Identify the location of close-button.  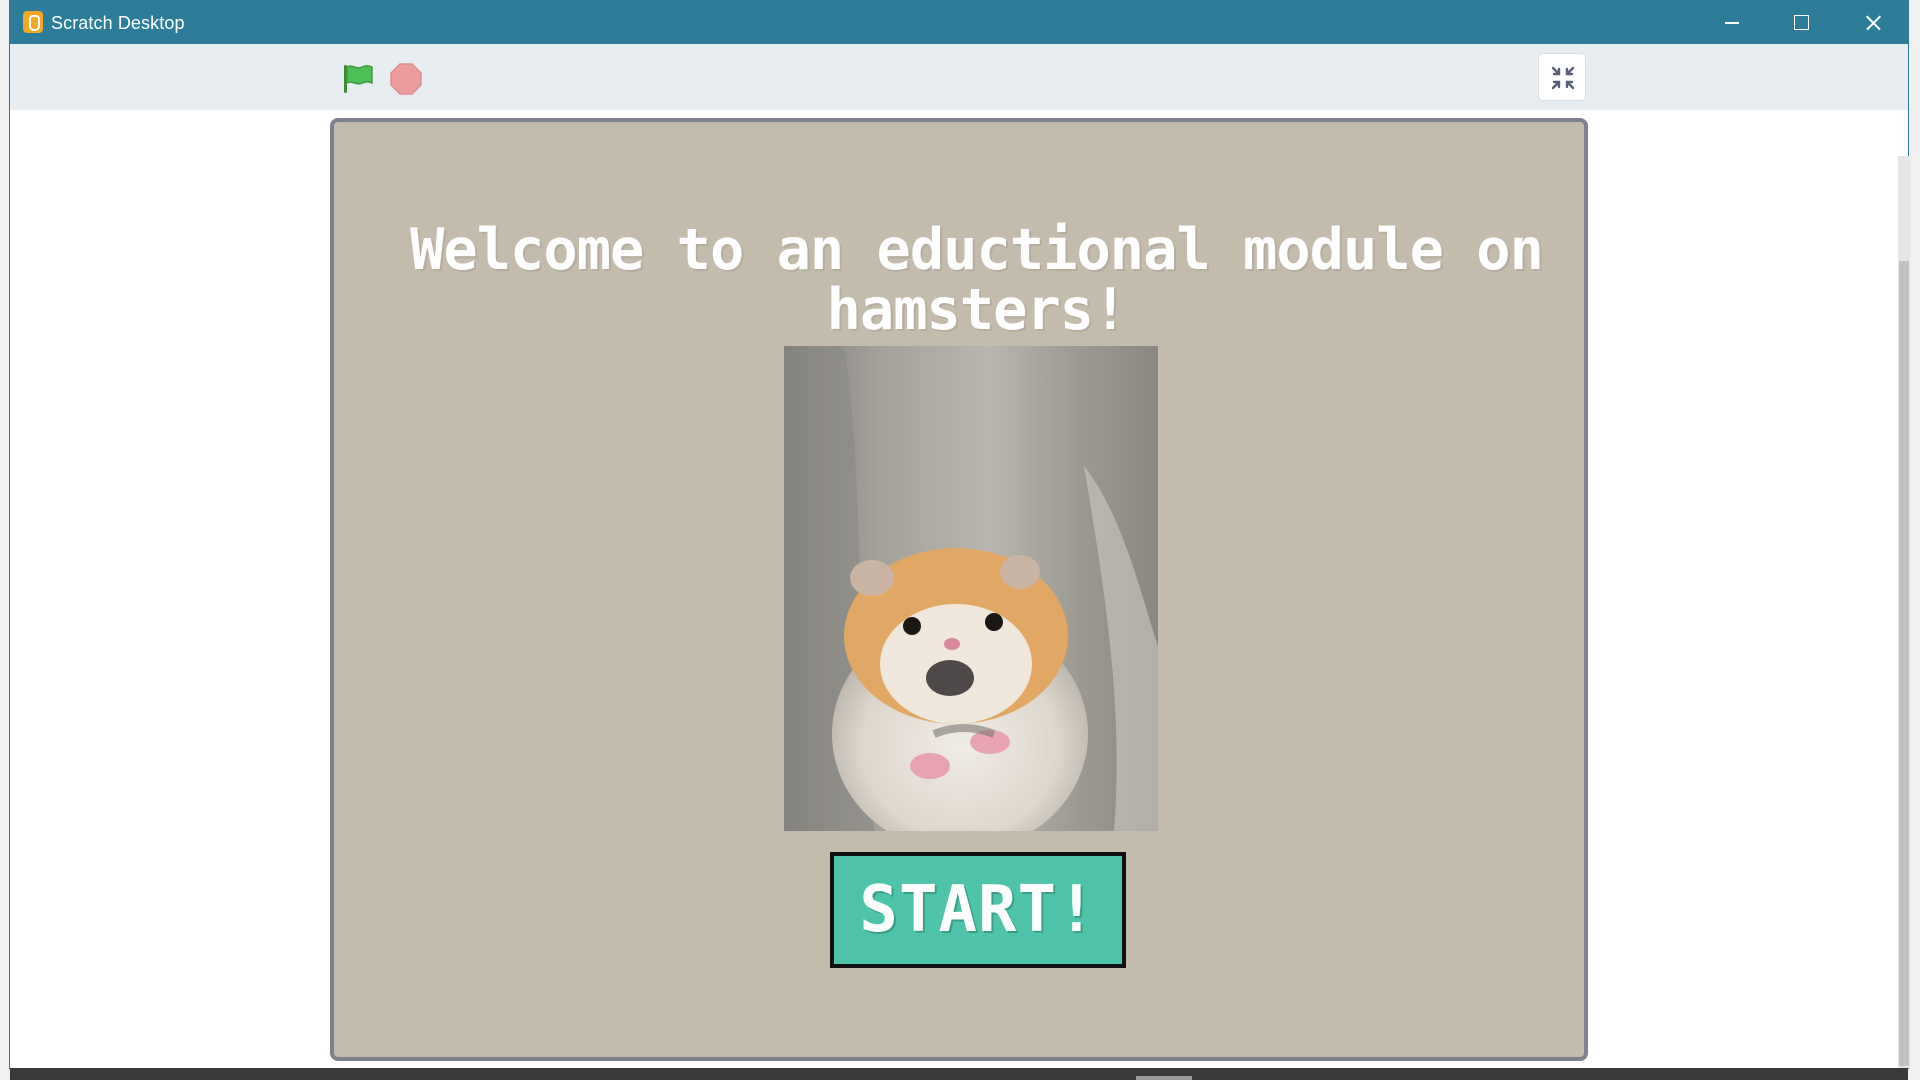
(1871, 22).